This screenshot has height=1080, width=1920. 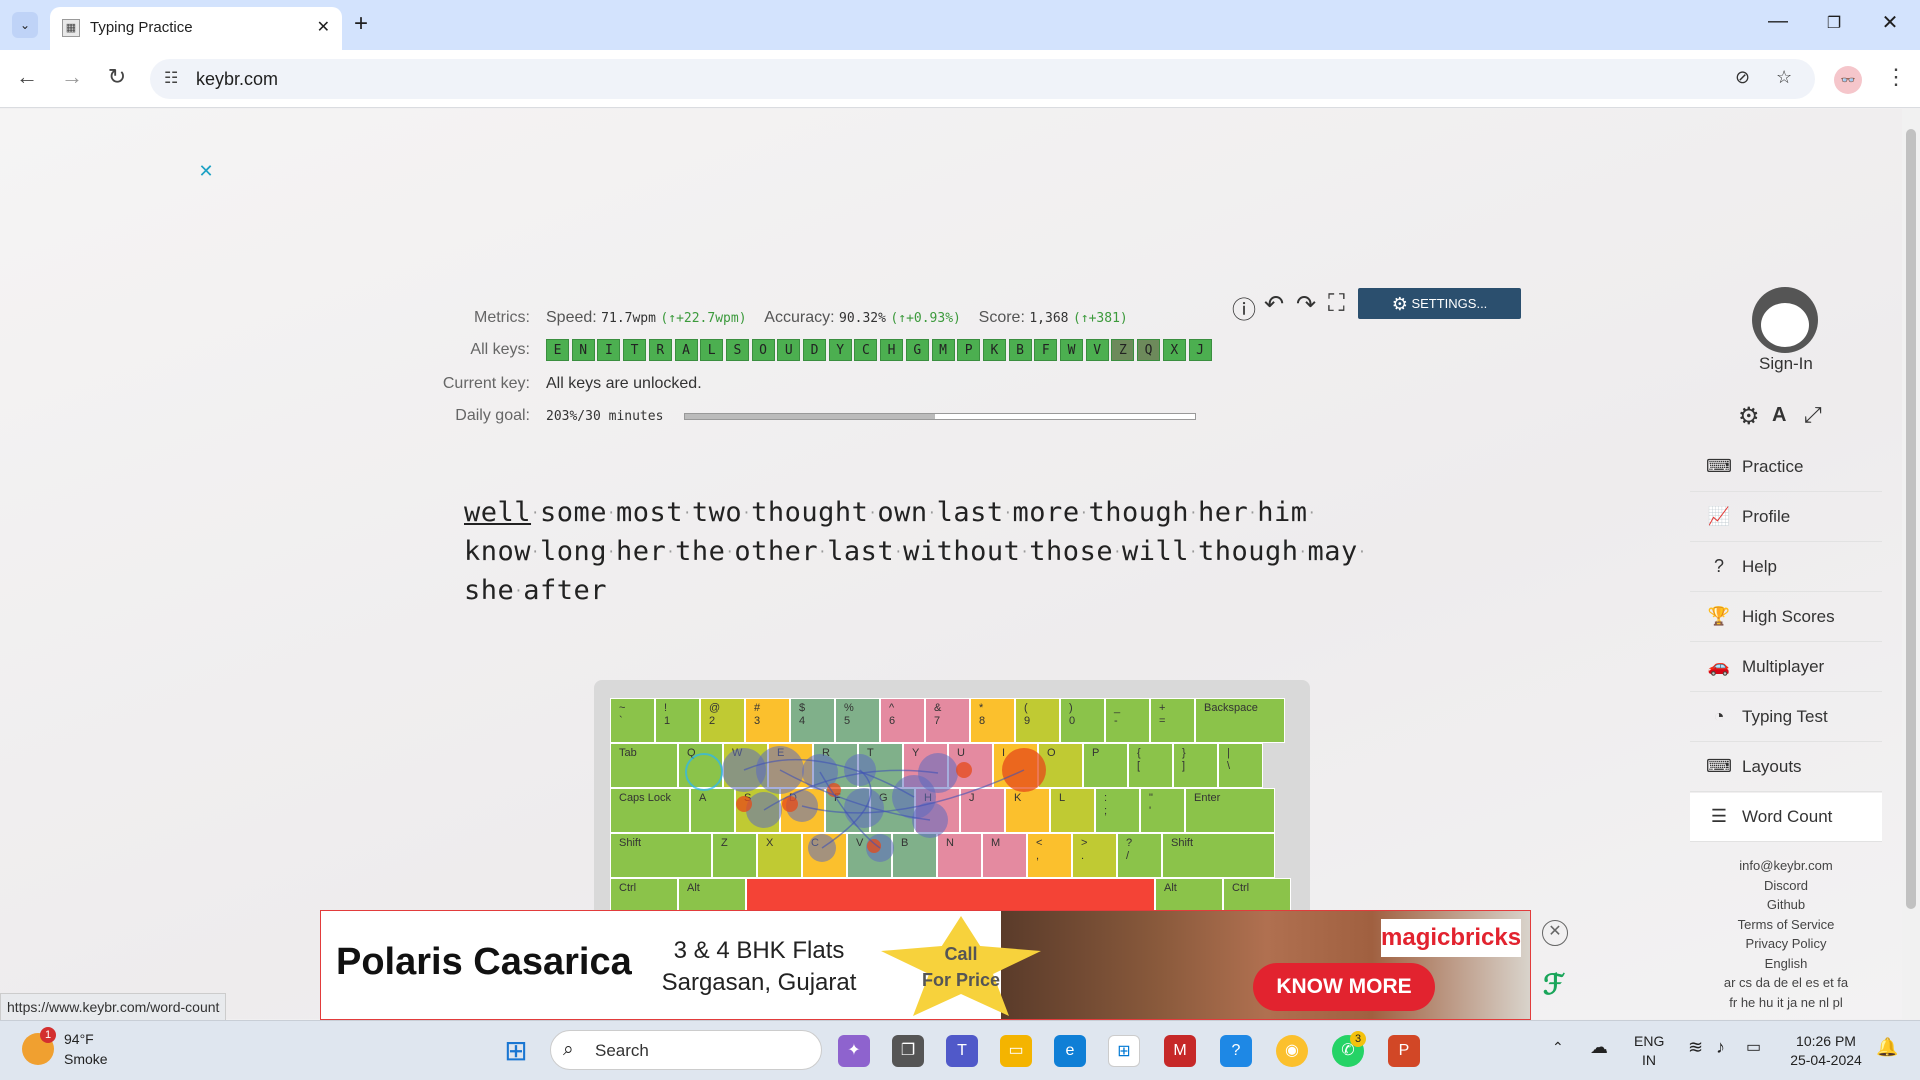 What do you see at coordinates (79, 1039) in the screenshot?
I see `weather-temp: 94°F` at bounding box center [79, 1039].